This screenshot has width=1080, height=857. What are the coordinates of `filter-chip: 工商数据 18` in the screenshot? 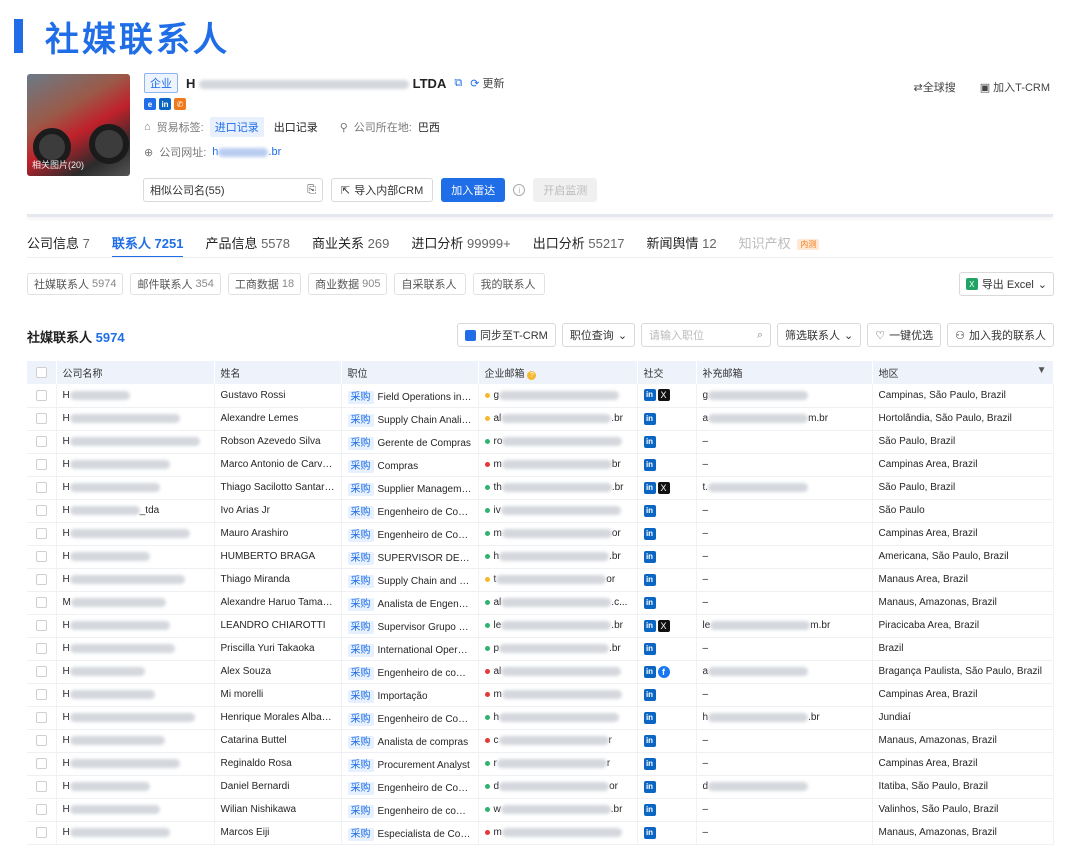 It's located at (264, 284).